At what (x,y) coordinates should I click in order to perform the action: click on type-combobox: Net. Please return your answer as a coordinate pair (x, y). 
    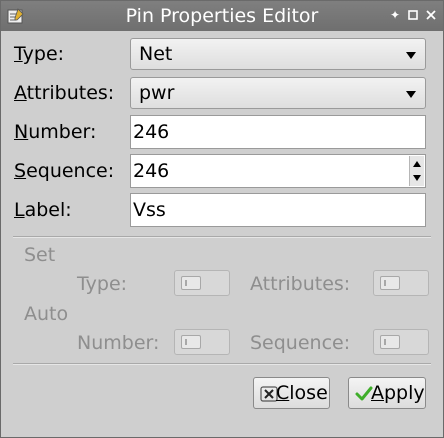
    Looking at the image, I should click on (278, 54).